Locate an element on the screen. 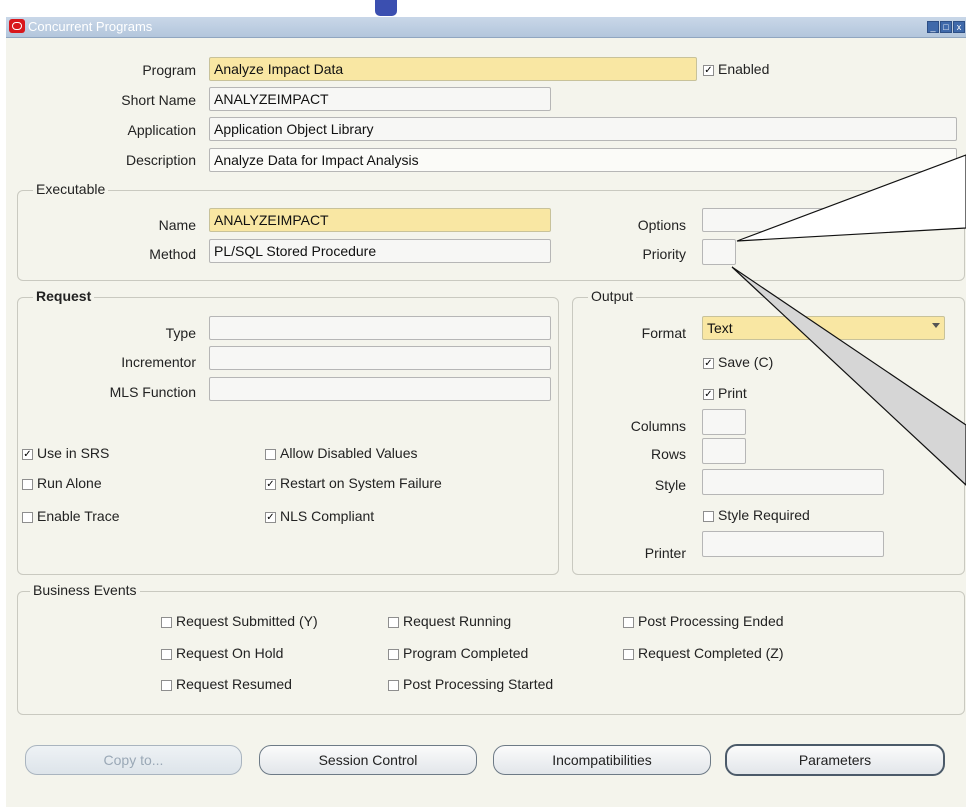 The height and width of the screenshot is (807, 966). callout-lower is located at coordinates (848, 376).